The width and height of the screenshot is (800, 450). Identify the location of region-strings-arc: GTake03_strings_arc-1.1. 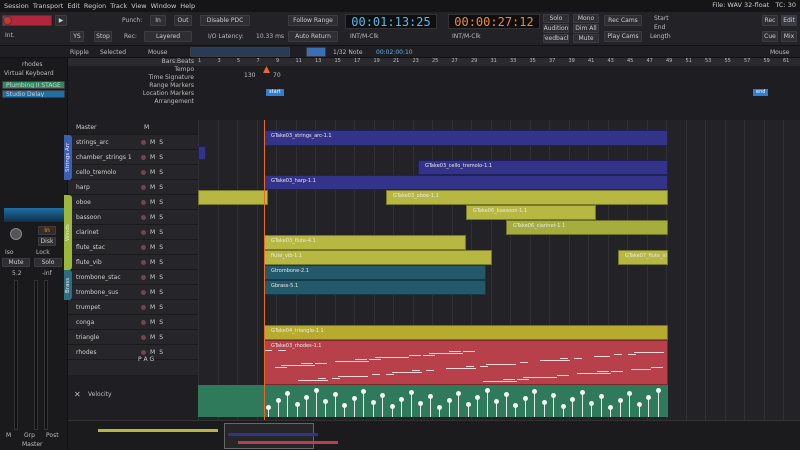
(466, 138).